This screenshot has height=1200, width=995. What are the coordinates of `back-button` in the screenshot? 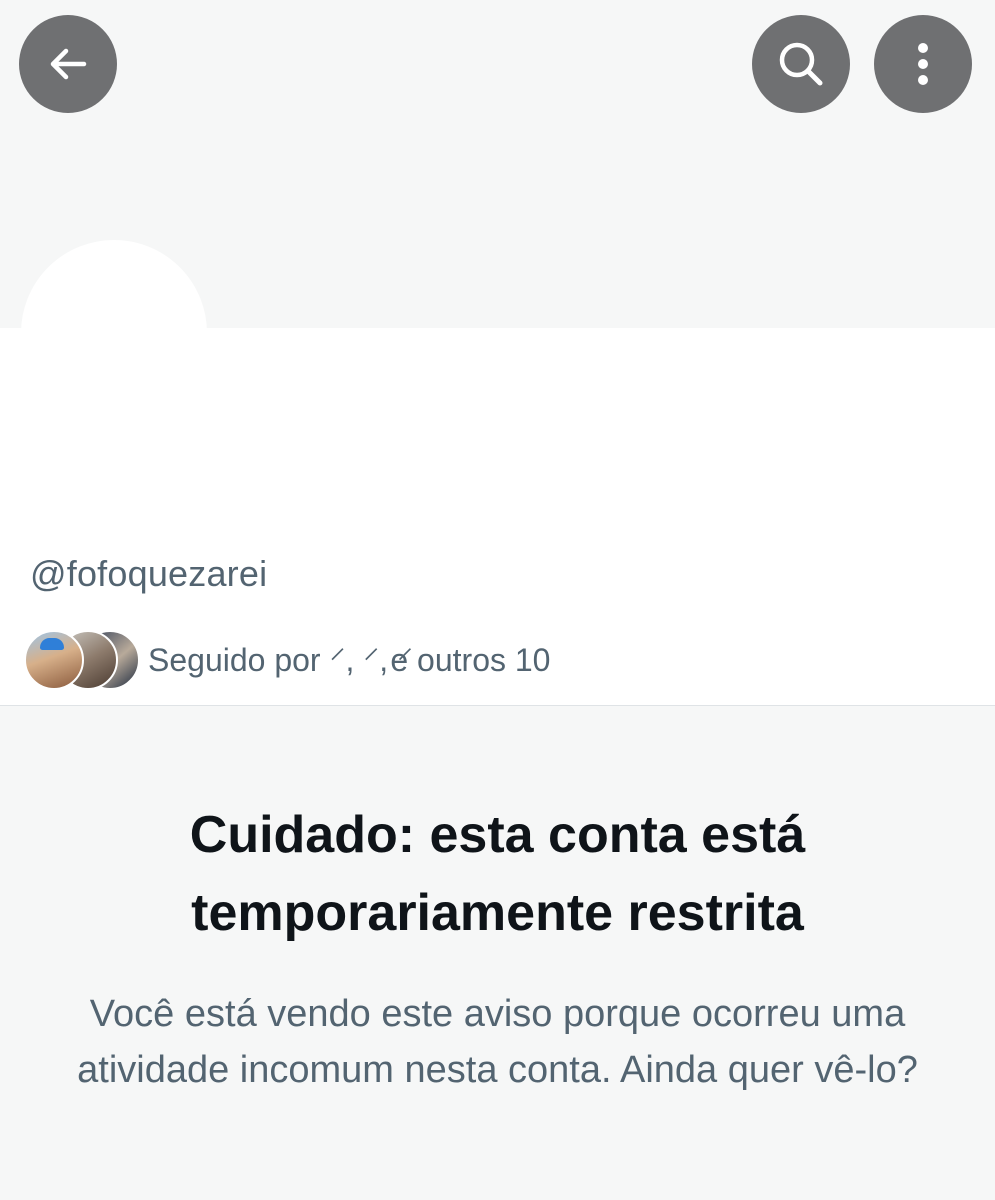 It's located at (68, 64).